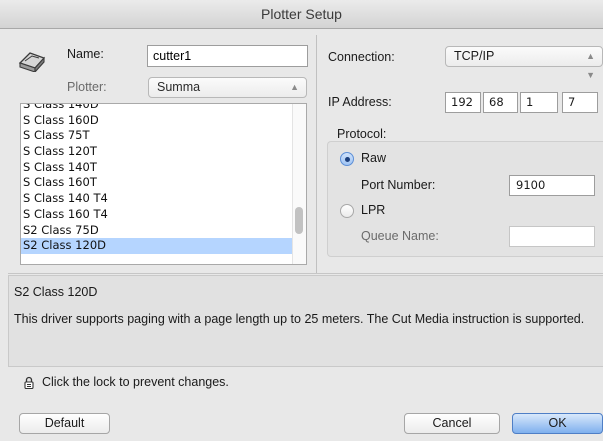 This screenshot has height=441, width=603. Describe the element at coordinates (360, 102) in the screenshot. I see `ip-address-label: IP Address:` at that location.